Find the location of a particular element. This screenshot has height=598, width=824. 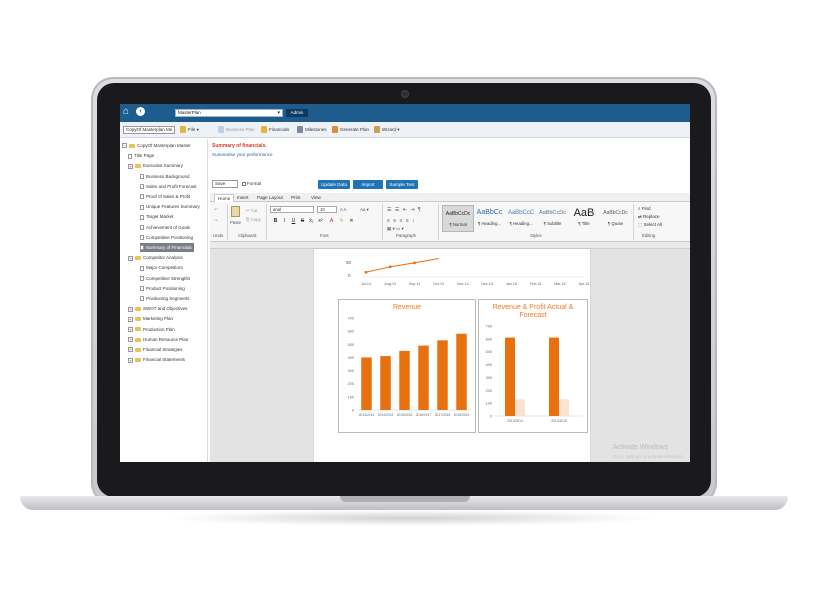

revenue-profit-y-tick-label: 600 is located at coordinates (489, 339).